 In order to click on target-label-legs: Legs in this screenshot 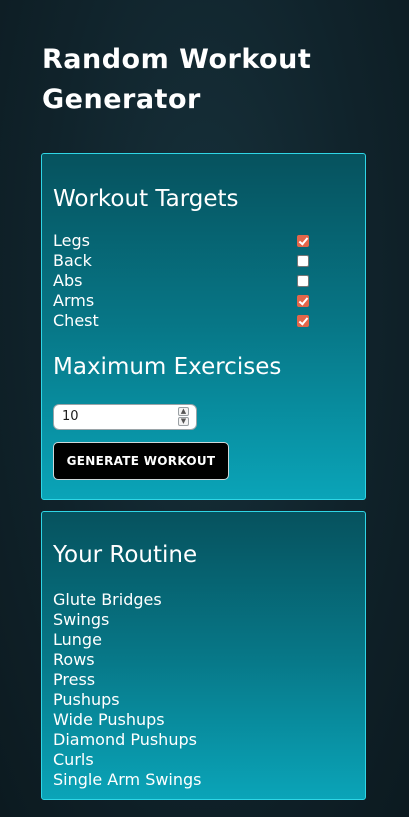, I will do `click(71, 240)`.